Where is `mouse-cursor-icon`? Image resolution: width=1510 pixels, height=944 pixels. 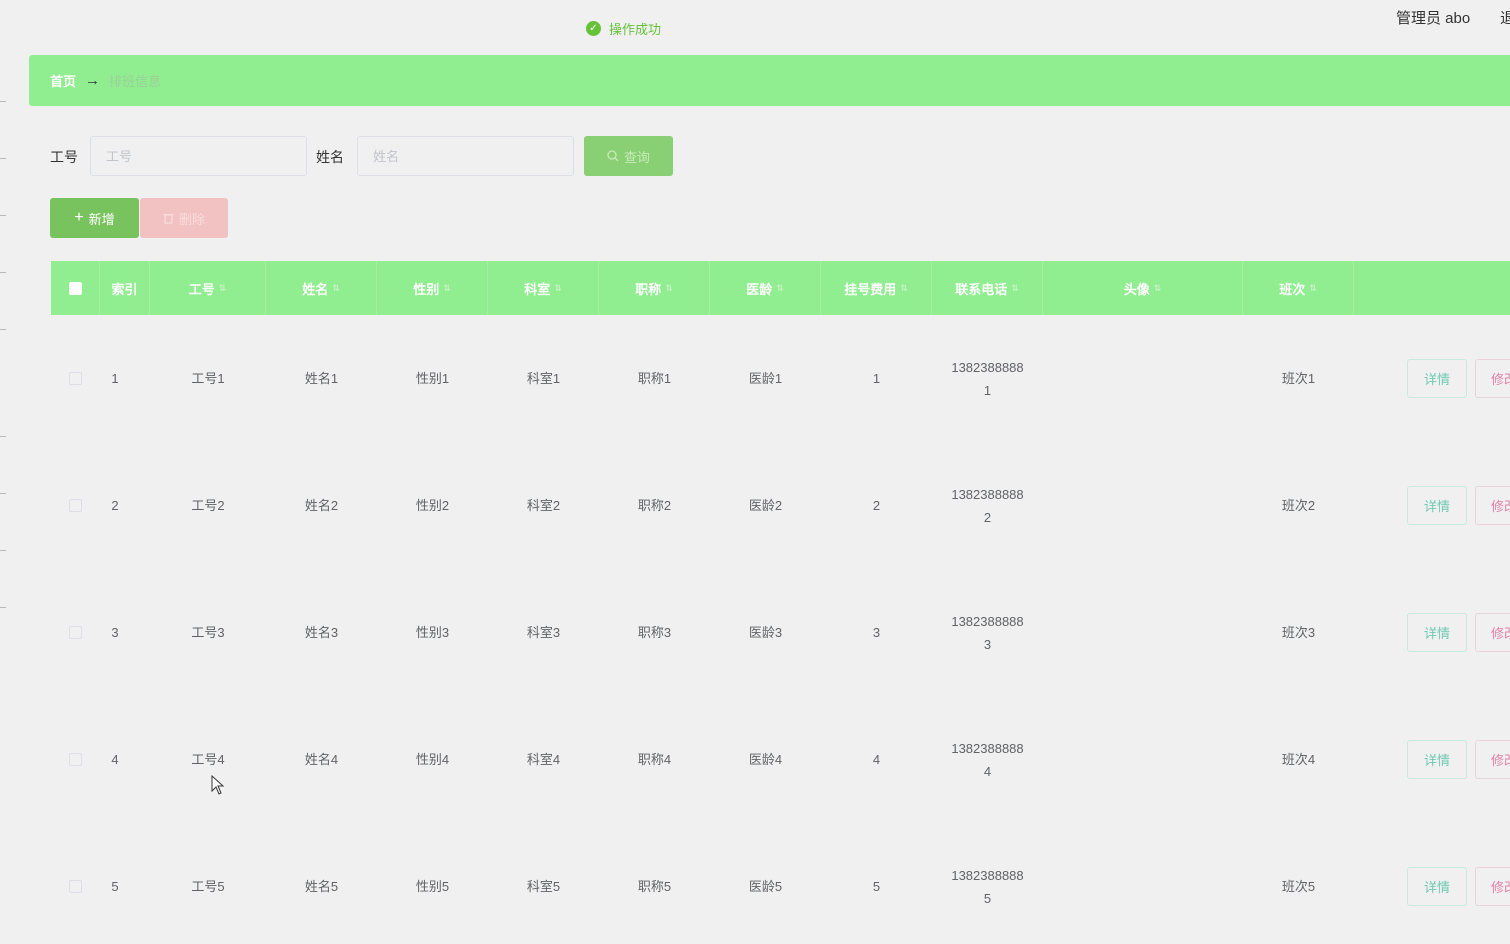 mouse-cursor-icon is located at coordinates (218, 785).